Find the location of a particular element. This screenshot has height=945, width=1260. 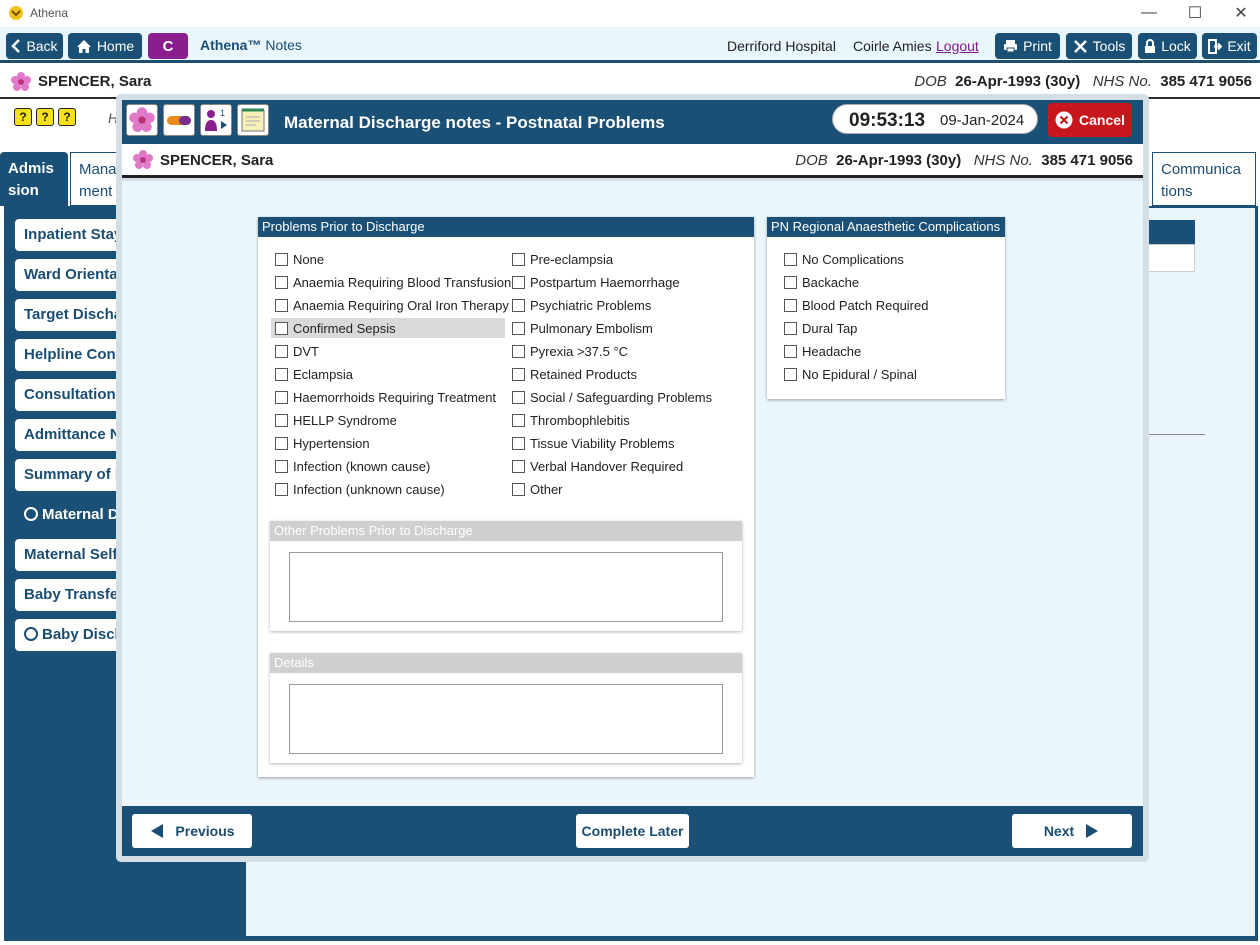

lock-button: Lock is located at coordinates (1167, 46).